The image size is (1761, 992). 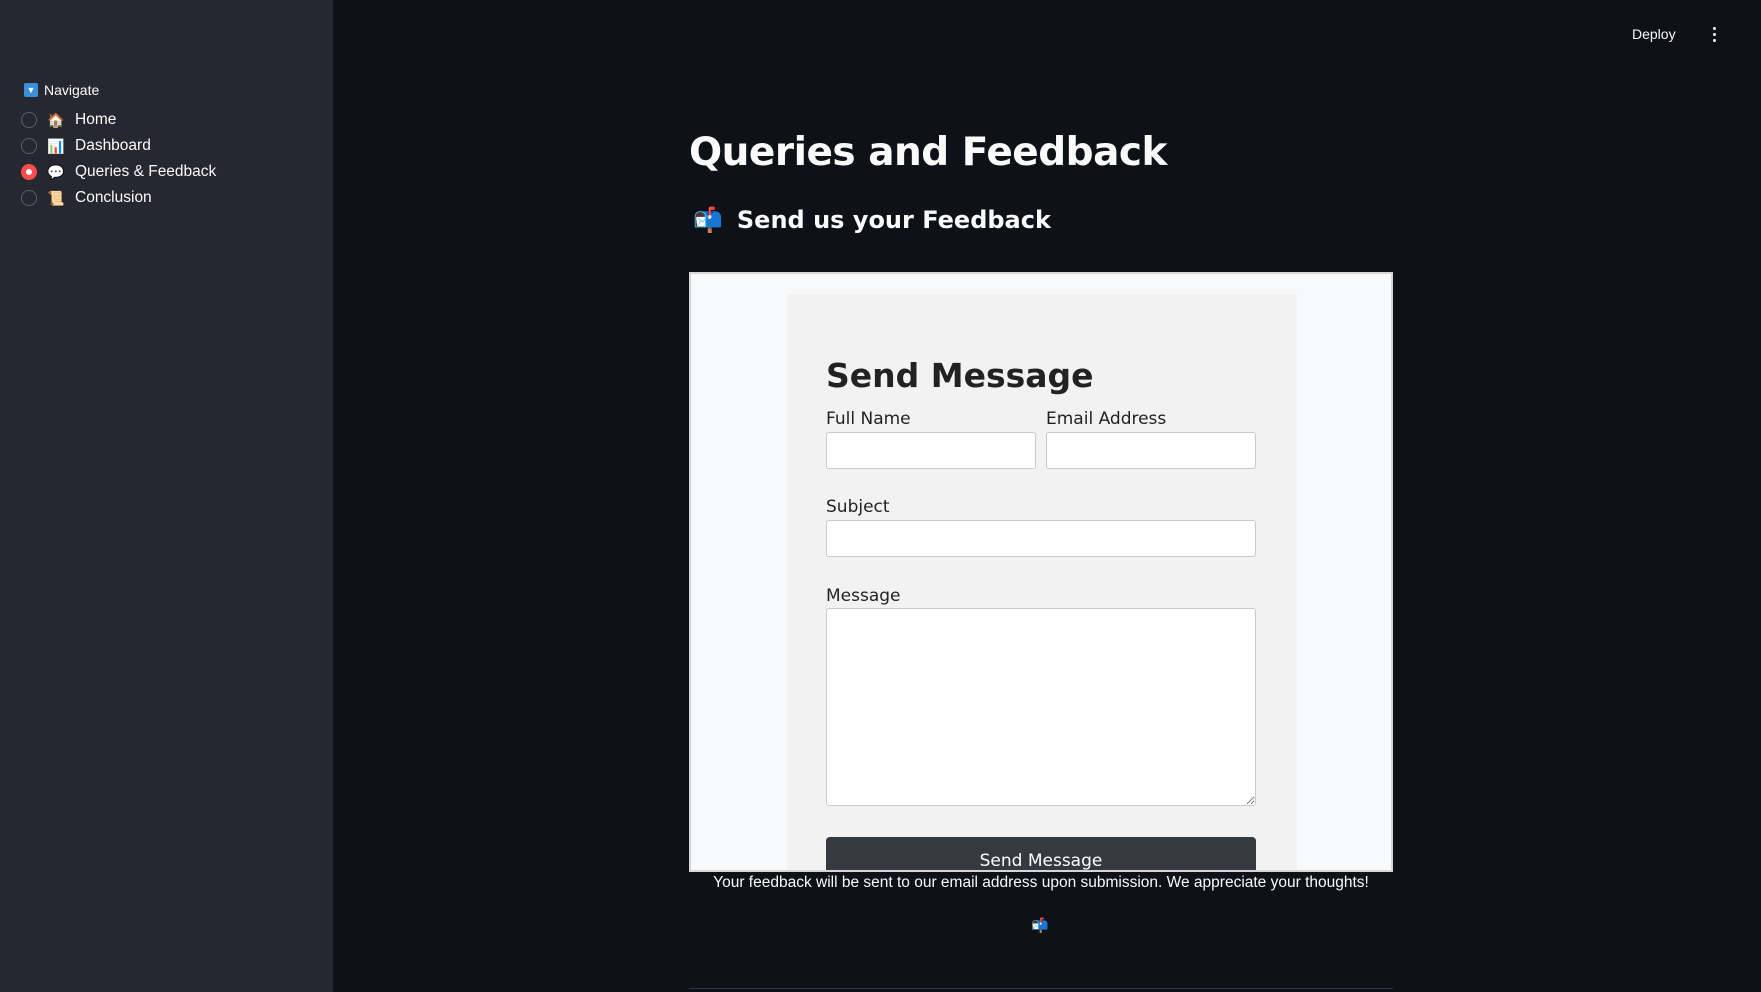 I want to click on subheader: 📬 Send us your Feedback, so click(x=872, y=220).